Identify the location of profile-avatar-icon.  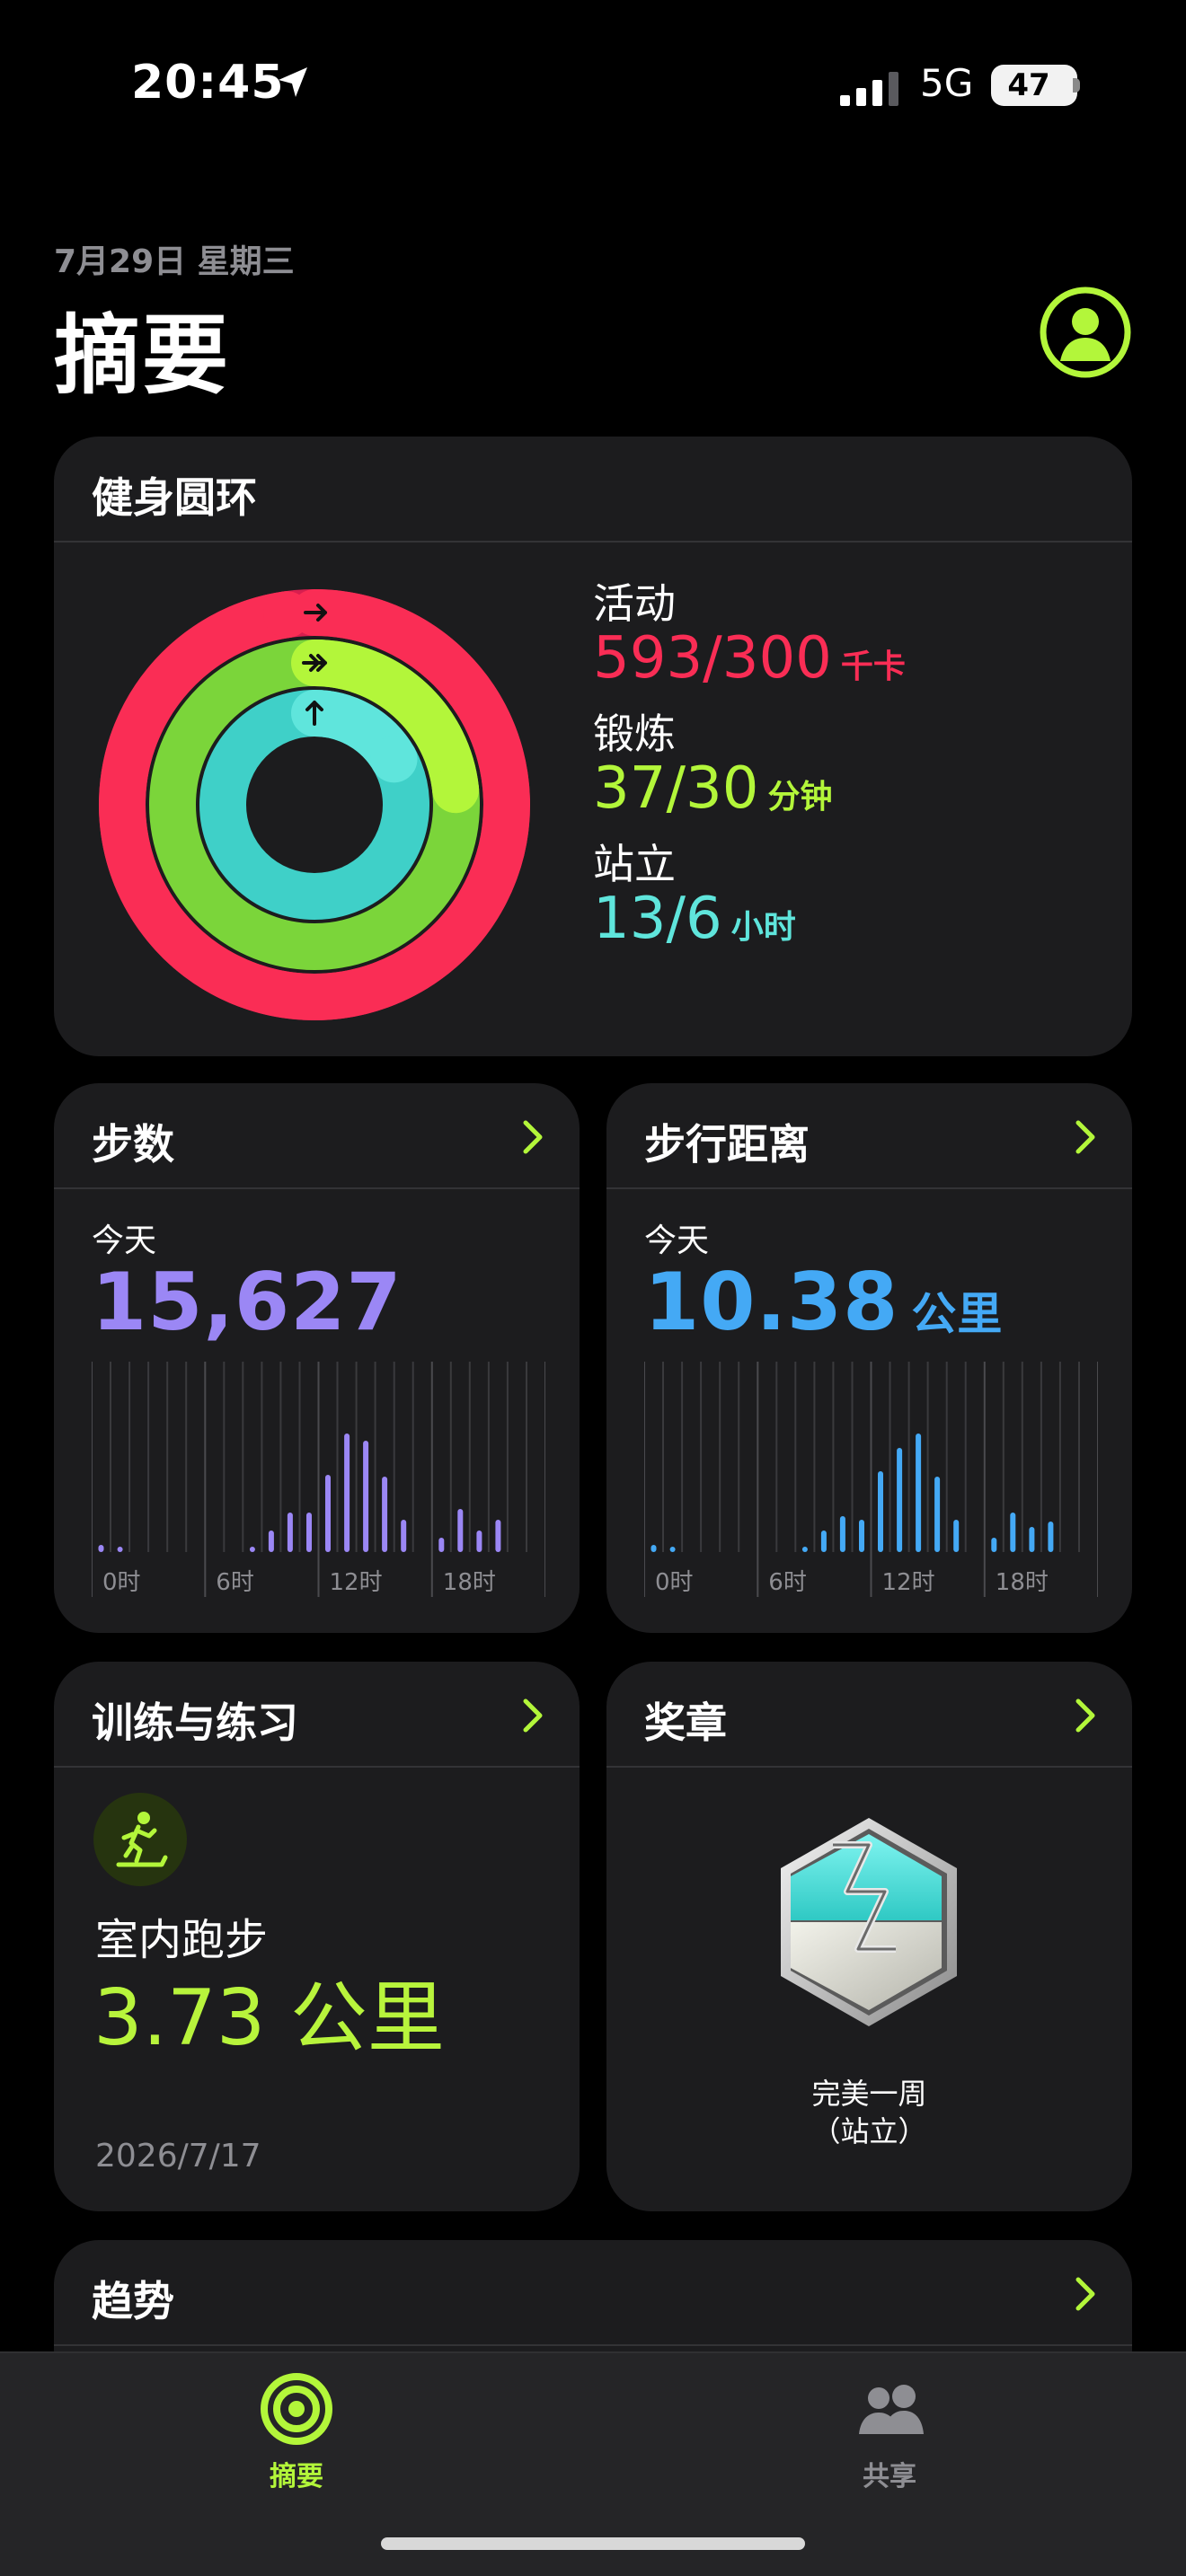
(1085, 332).